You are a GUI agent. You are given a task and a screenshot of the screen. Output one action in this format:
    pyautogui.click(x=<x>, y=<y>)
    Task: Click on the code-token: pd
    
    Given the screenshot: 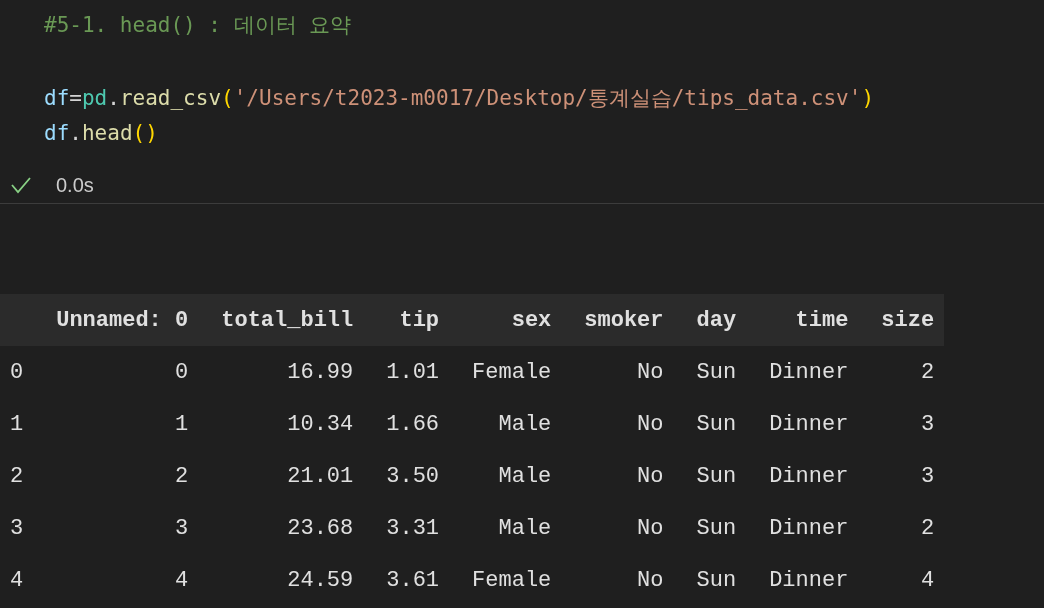 What is the action you would take?
    pyautogui.click(x=94, y=98)
    